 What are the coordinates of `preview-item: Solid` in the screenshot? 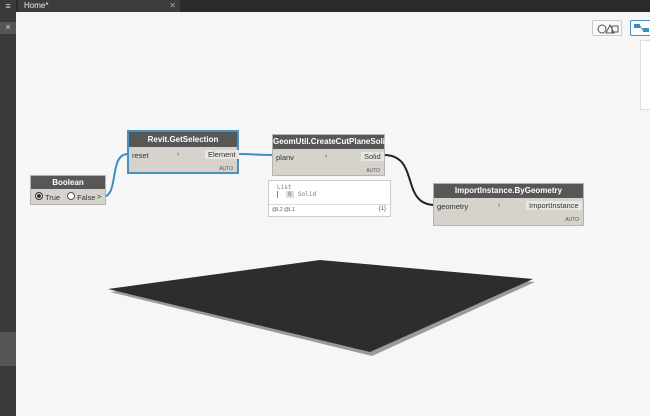 It's located at (307, 194).